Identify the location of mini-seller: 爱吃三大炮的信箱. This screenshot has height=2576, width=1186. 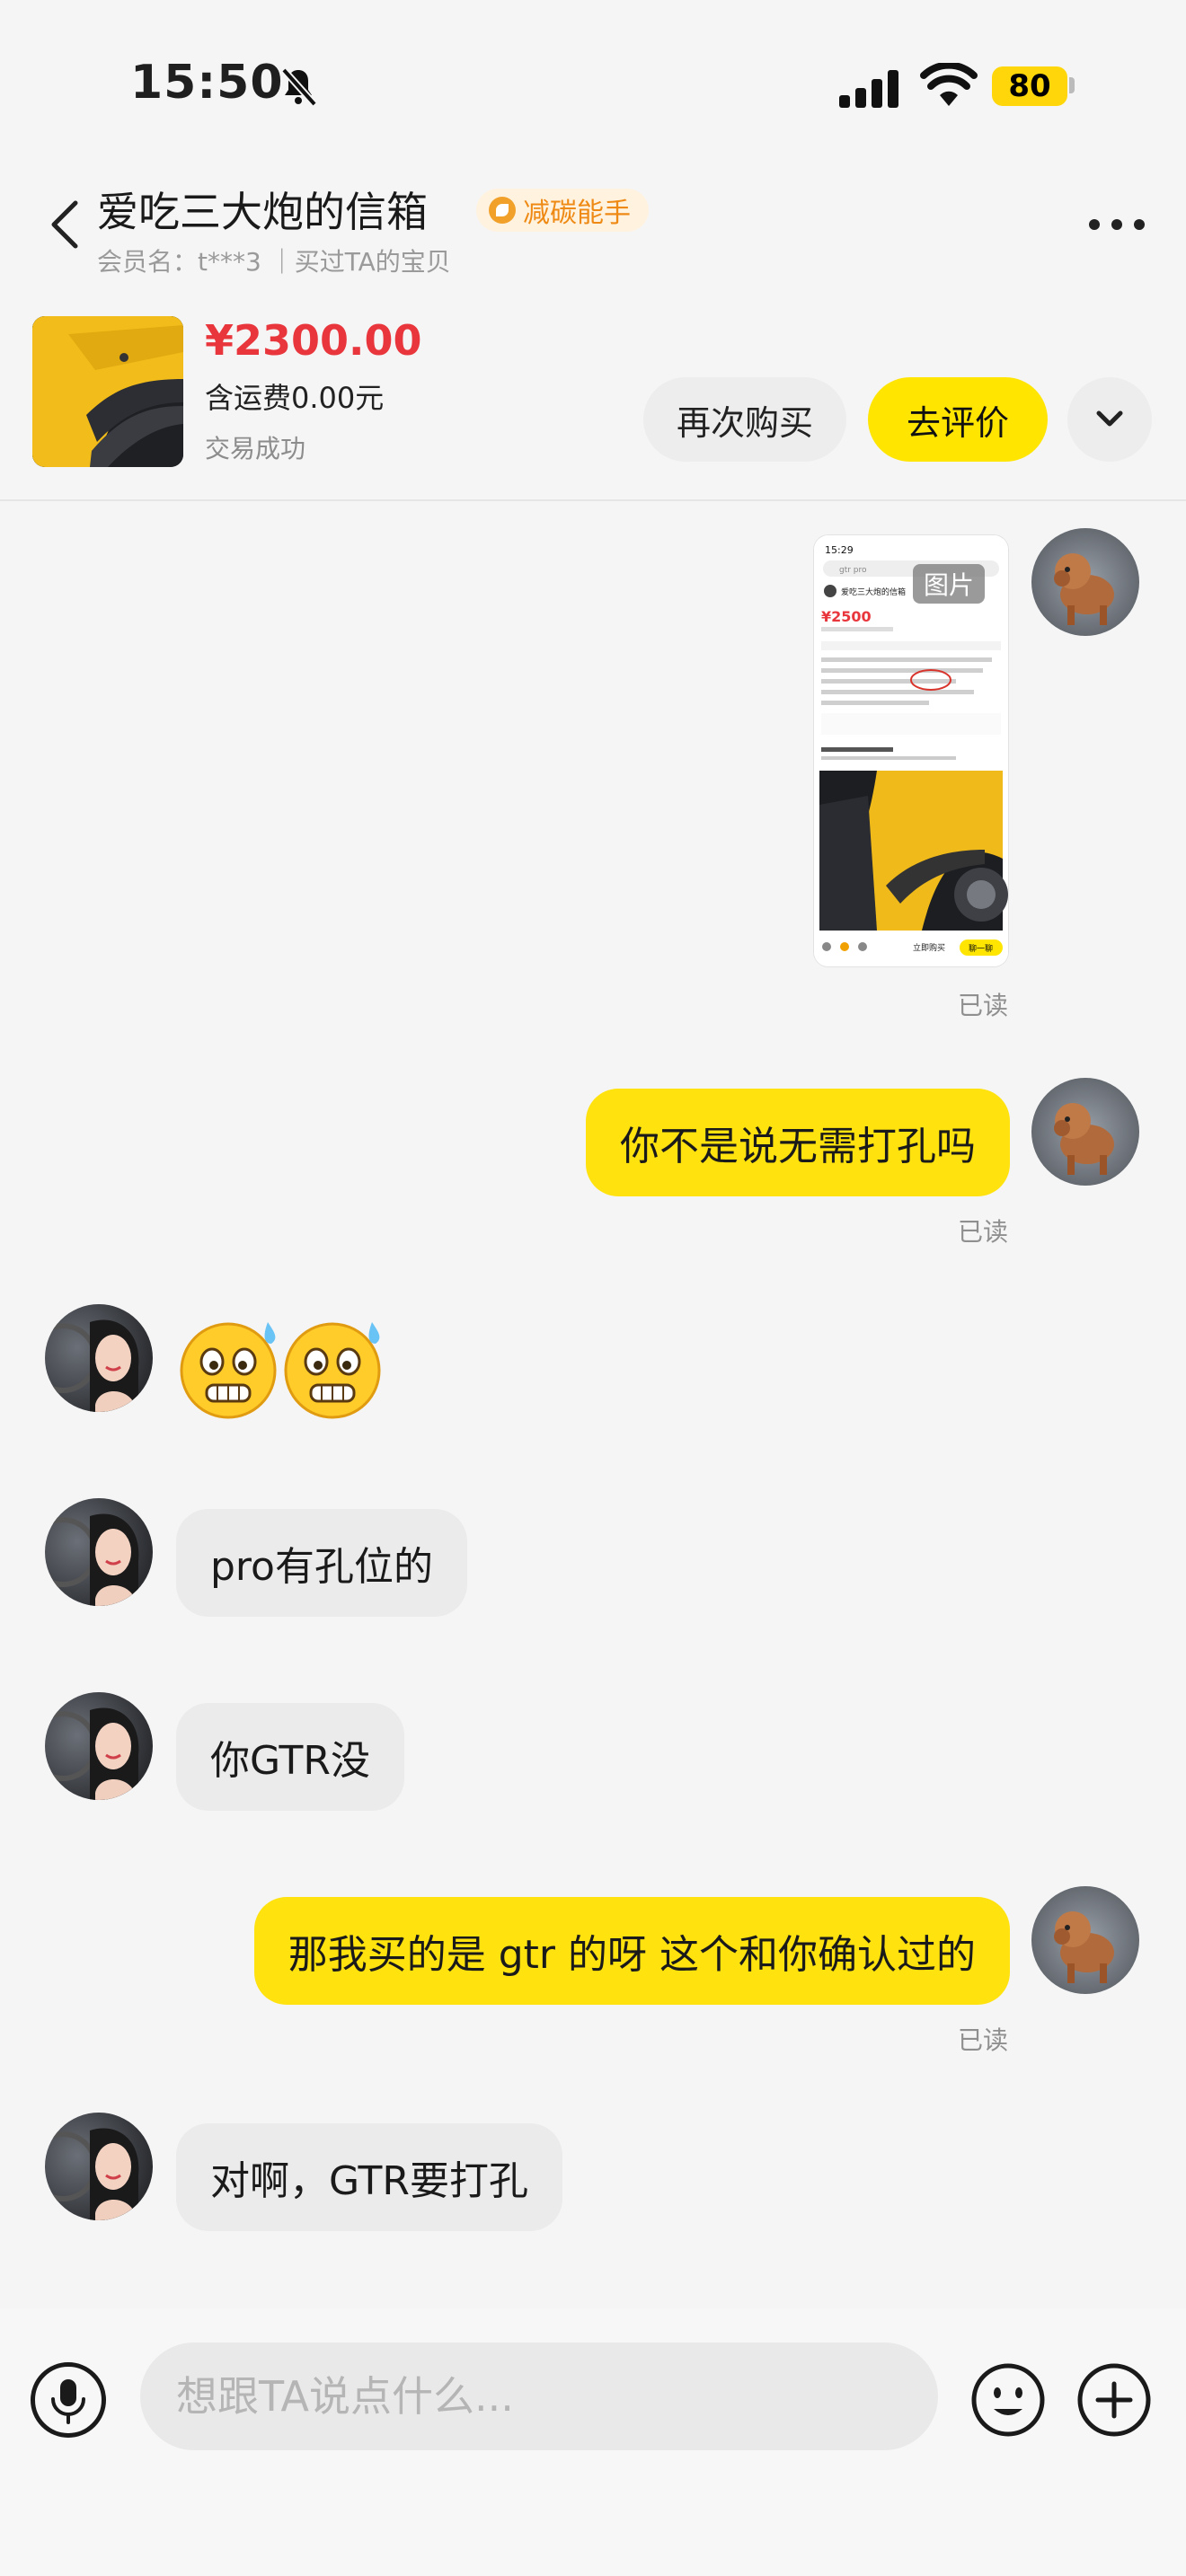
(873, 592).